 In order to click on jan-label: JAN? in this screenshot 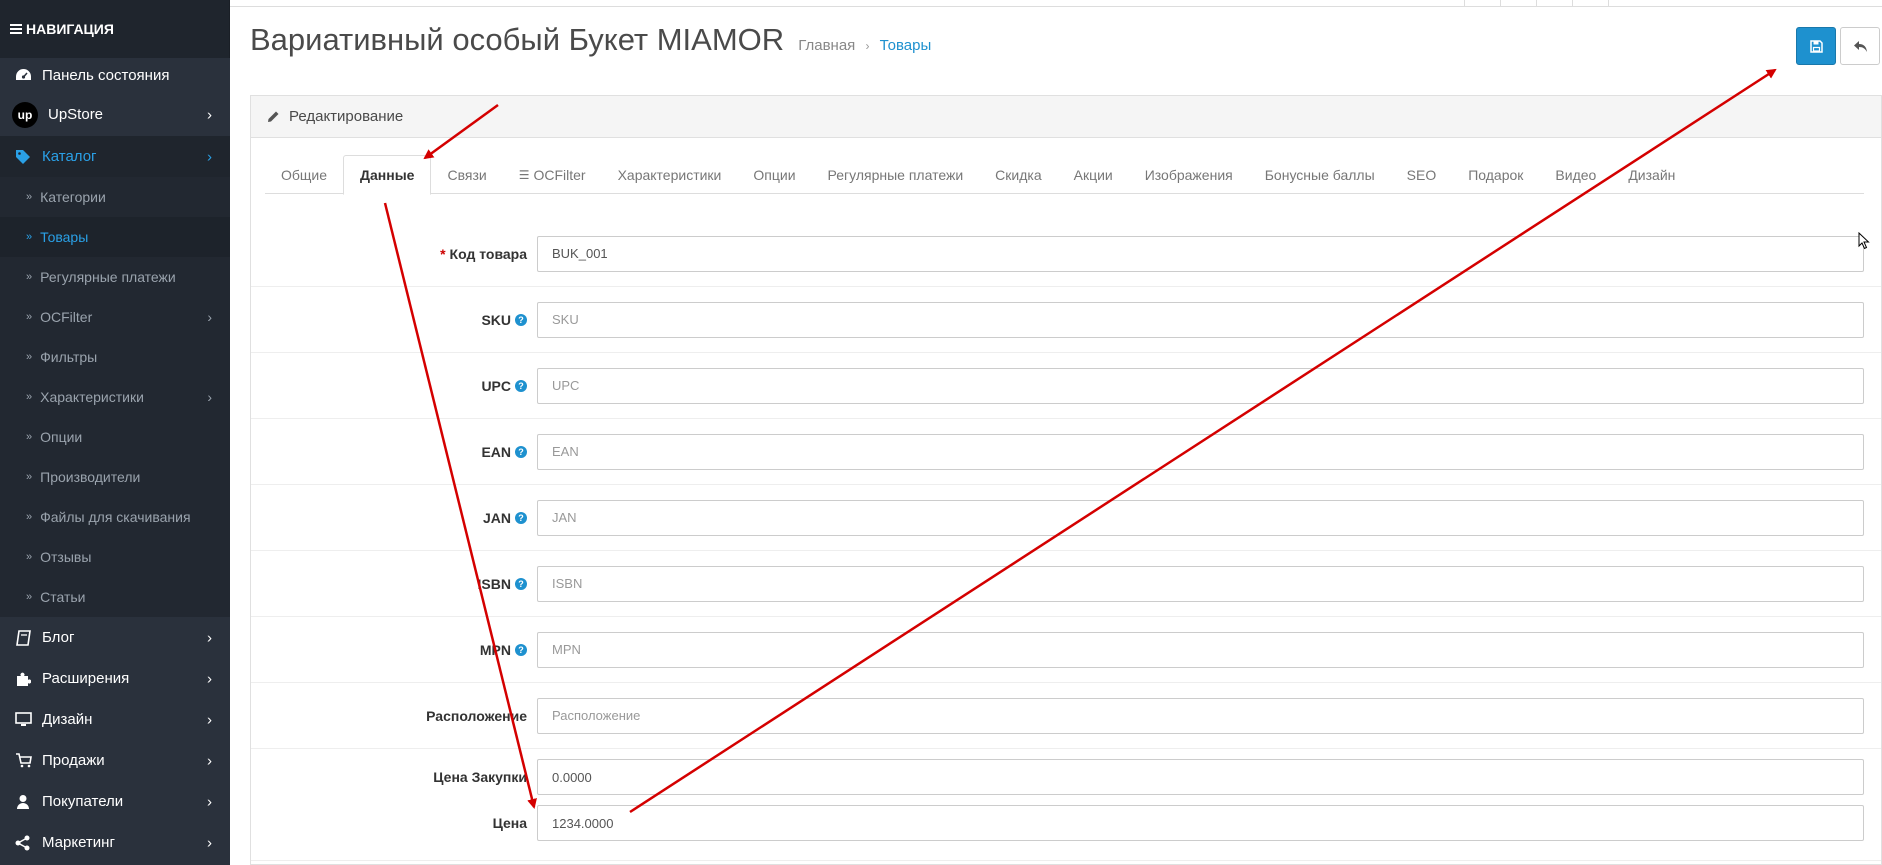, I will do `click(505, 518)`.